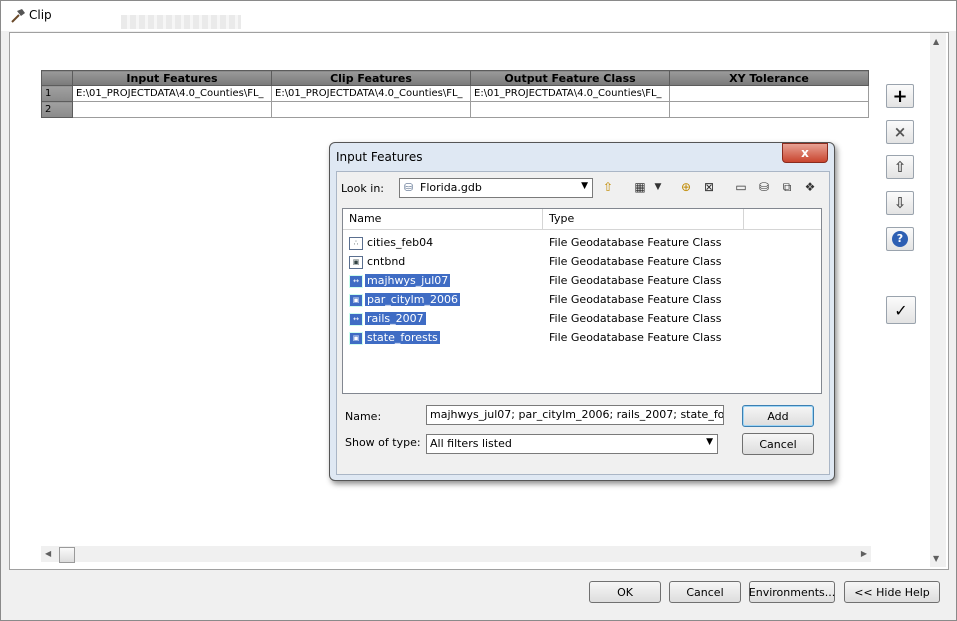 Image resolution: width=957 pixels, height=621 pixels. Describe the element at coordinates (57, 78) in the screenshot. I see `row-number-header` at that location.